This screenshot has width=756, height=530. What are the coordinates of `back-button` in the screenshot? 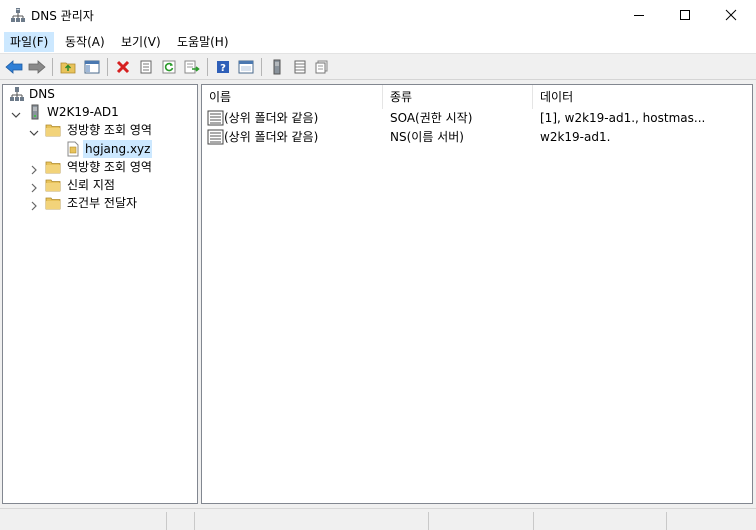 It's located at (14, 67).